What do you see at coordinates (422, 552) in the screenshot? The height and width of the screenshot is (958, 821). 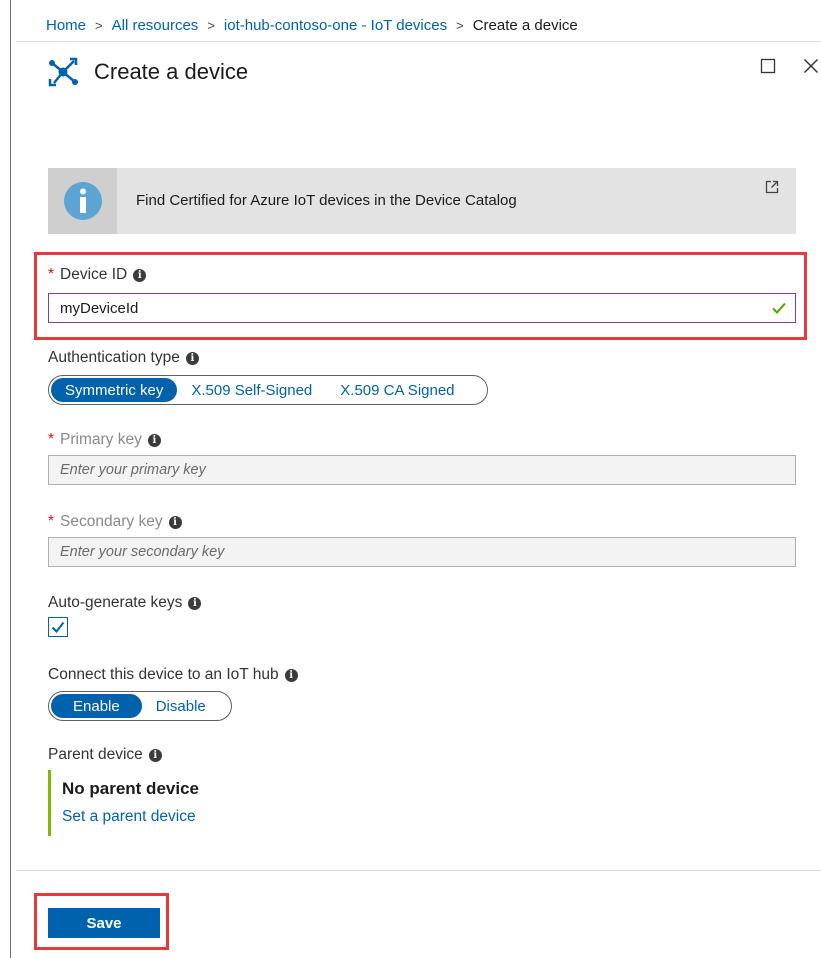 I see `secondary-key-input: Enter your secondary key` at bounding box center [422, 552].